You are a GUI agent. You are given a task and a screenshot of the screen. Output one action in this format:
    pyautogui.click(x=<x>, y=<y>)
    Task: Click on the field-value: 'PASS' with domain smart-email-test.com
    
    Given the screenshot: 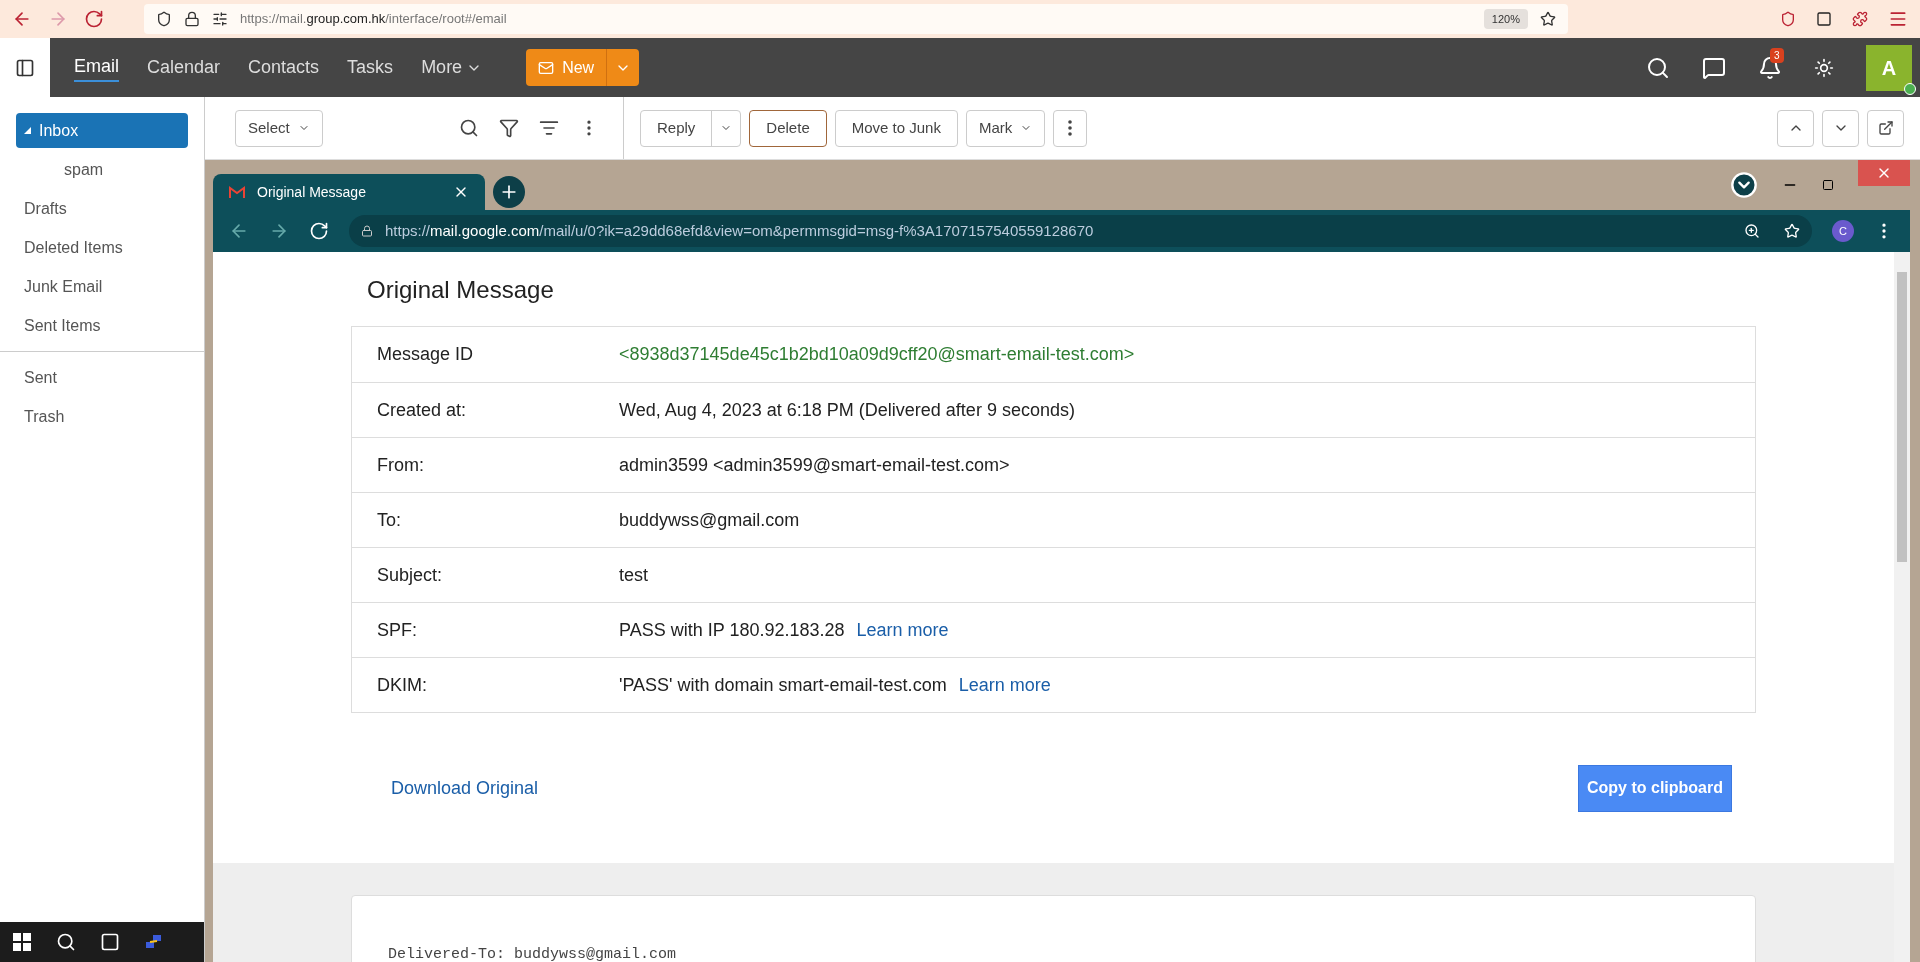 What is the action you would take?
    pyautogui.click(x=783, y=685)
    